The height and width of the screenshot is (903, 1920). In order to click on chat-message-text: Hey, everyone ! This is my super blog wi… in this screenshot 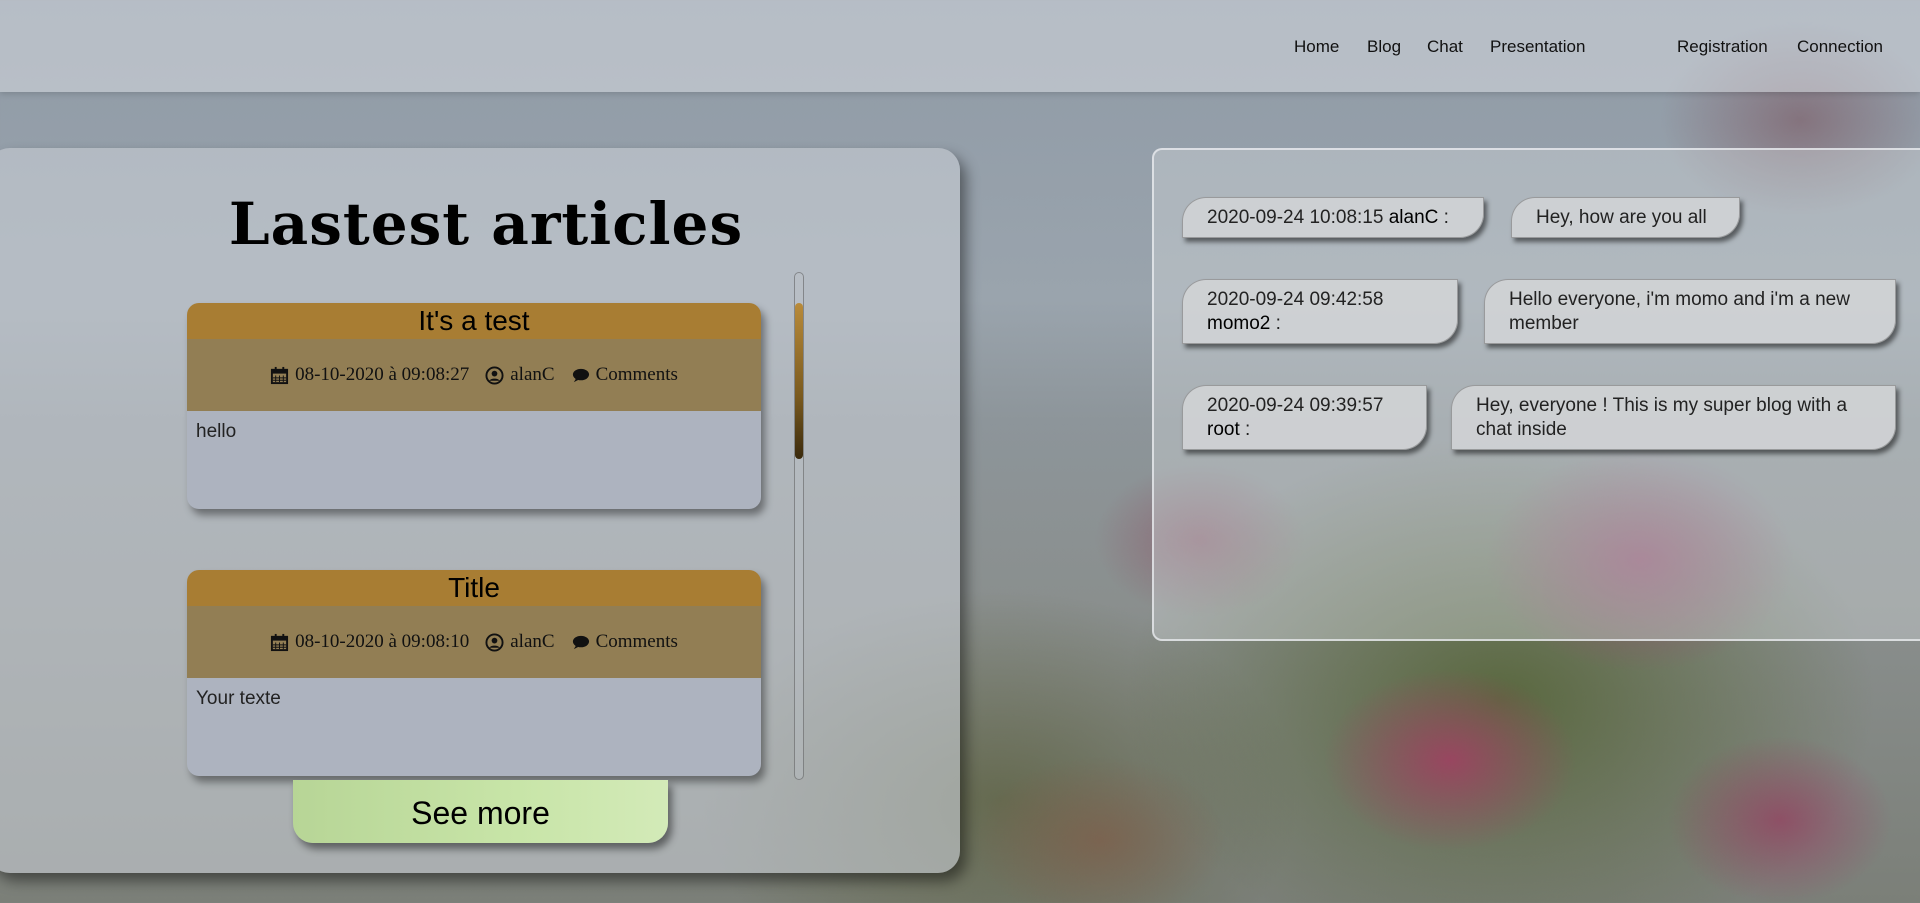, I will do `click(1673, 417)`.